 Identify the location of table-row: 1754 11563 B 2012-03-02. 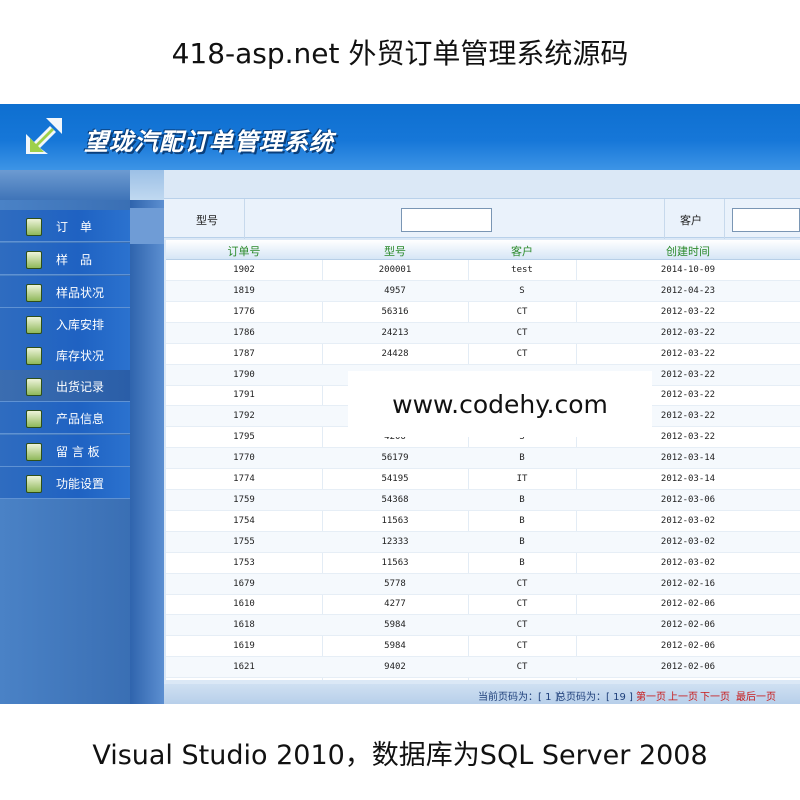
(483, 521).